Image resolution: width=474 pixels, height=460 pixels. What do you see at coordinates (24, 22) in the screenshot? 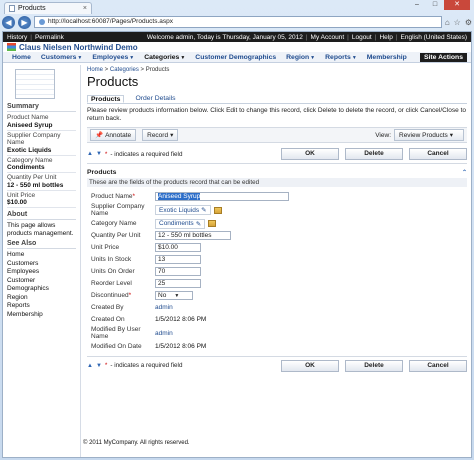
I see `forward-icon: ▶` at bounding box center [24, 22].